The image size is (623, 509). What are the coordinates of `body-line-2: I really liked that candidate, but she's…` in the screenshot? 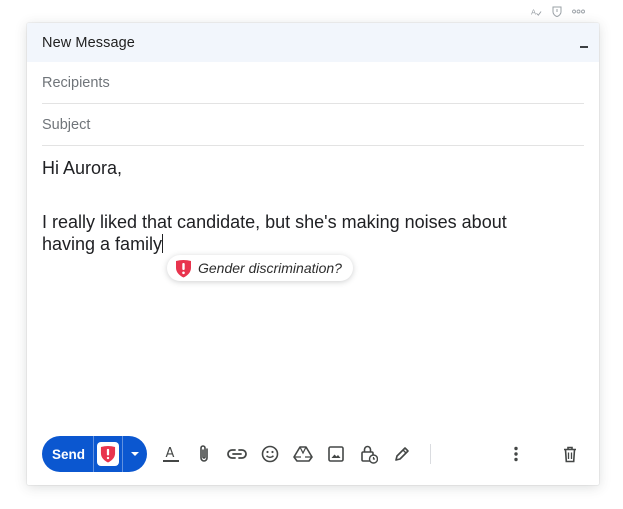 It's located at (274, 222).